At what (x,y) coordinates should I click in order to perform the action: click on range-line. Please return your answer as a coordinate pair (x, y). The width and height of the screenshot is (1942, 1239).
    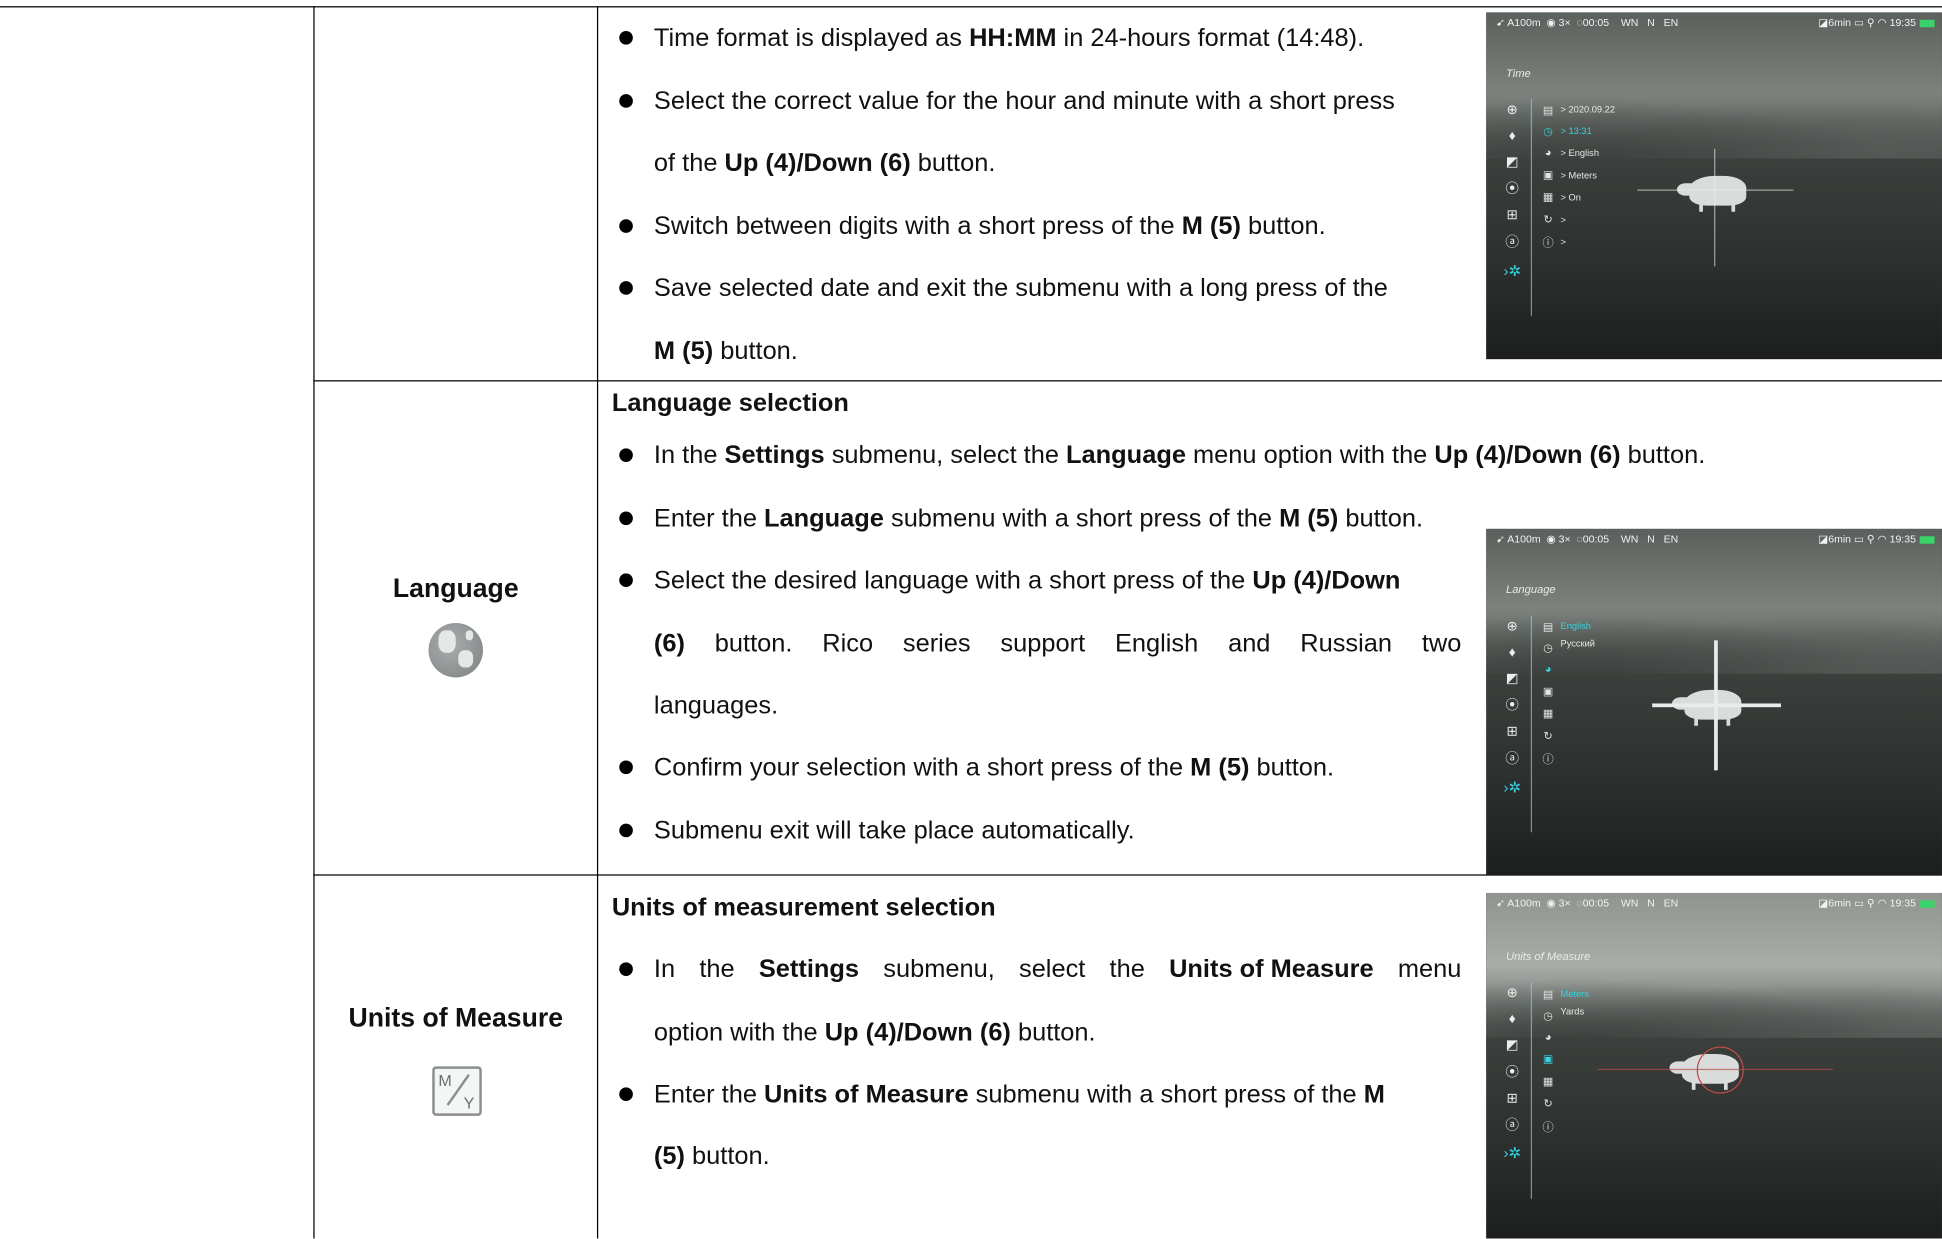
    Looking at the image, I should click on (1715, 1069).